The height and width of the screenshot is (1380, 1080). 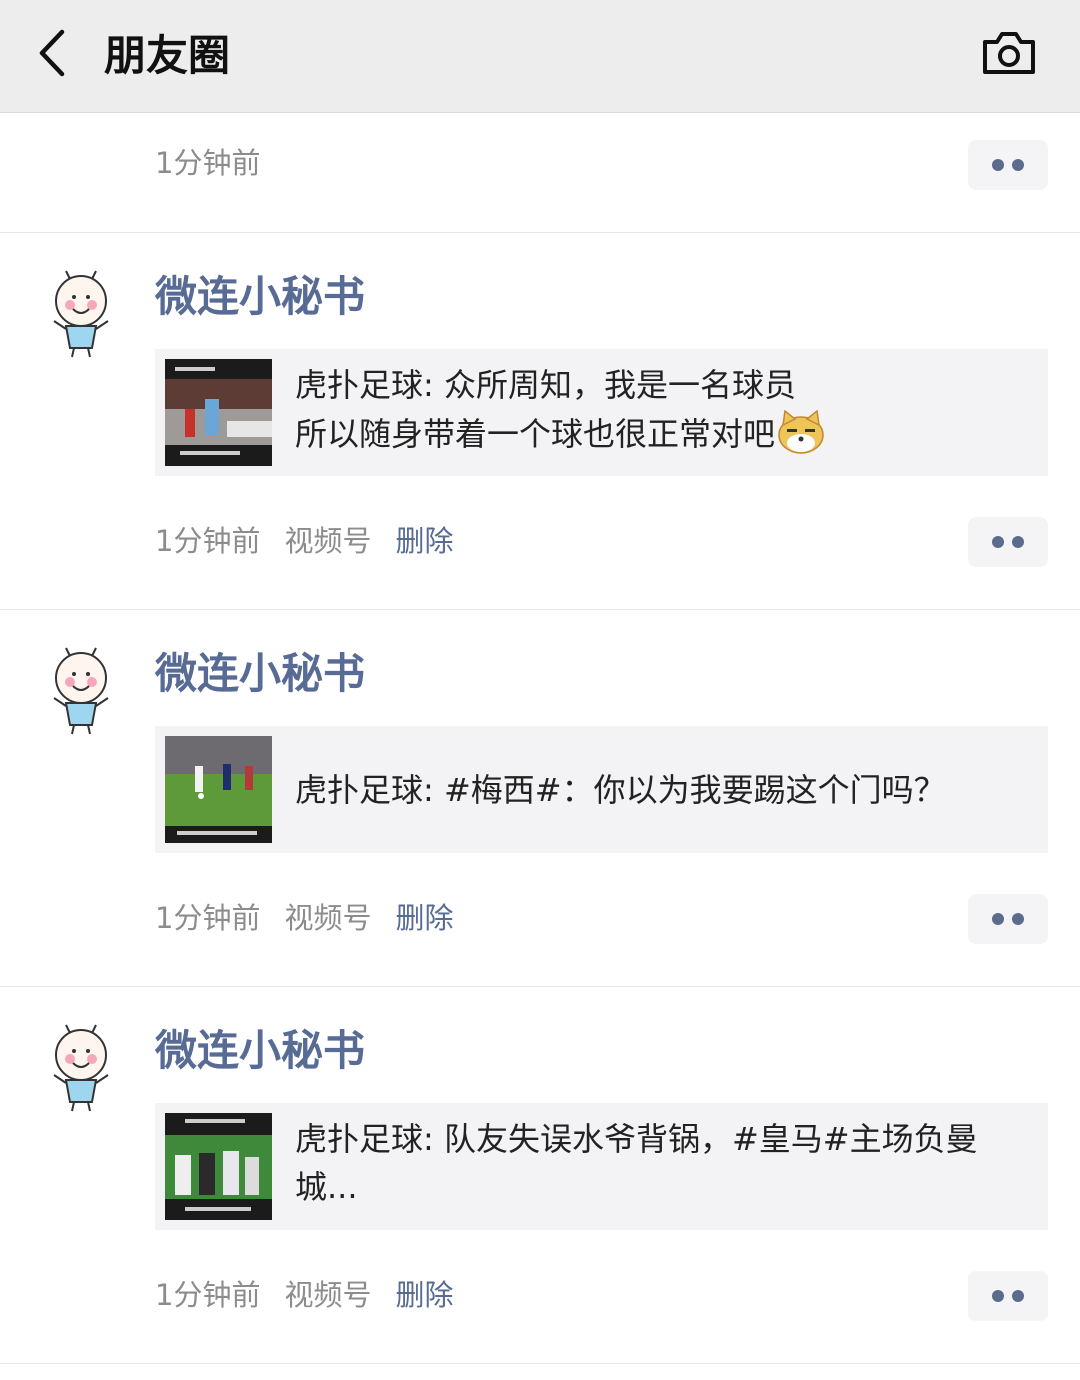 I want to click on post-text: 虎扑足球: 众所周知，我是一名球员 所以随身带着一个球也很正常对吧, so click(x=667, y=409).